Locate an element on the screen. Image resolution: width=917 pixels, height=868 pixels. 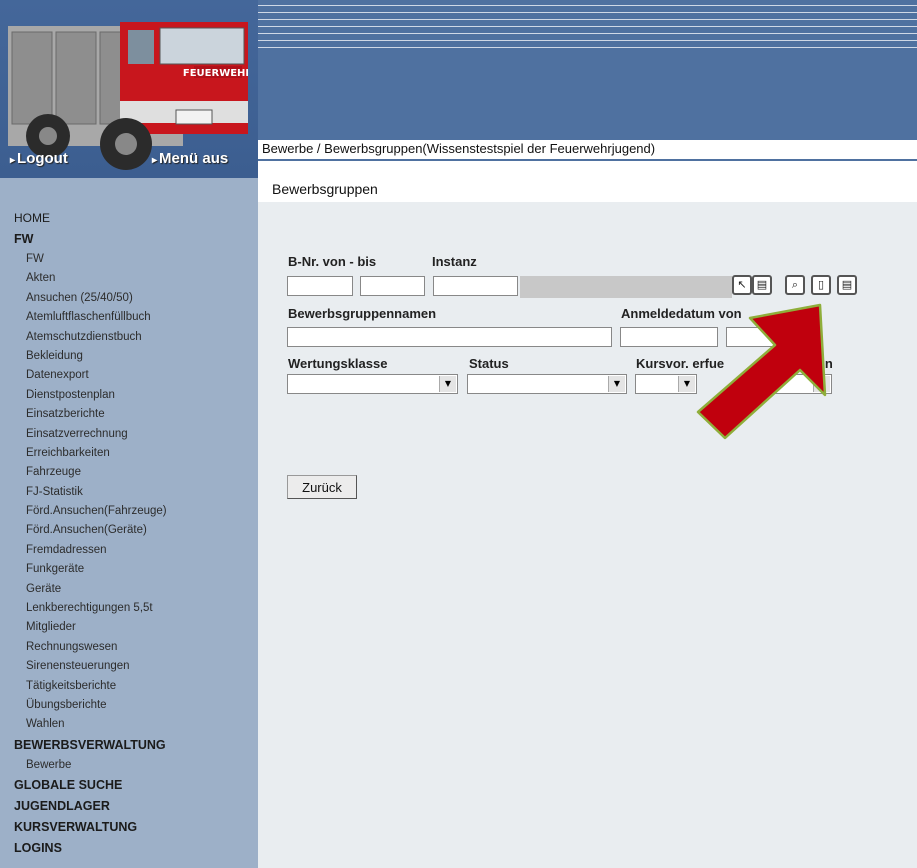
nav-section-logins: LOGINS is located at coordinates (90, 848).